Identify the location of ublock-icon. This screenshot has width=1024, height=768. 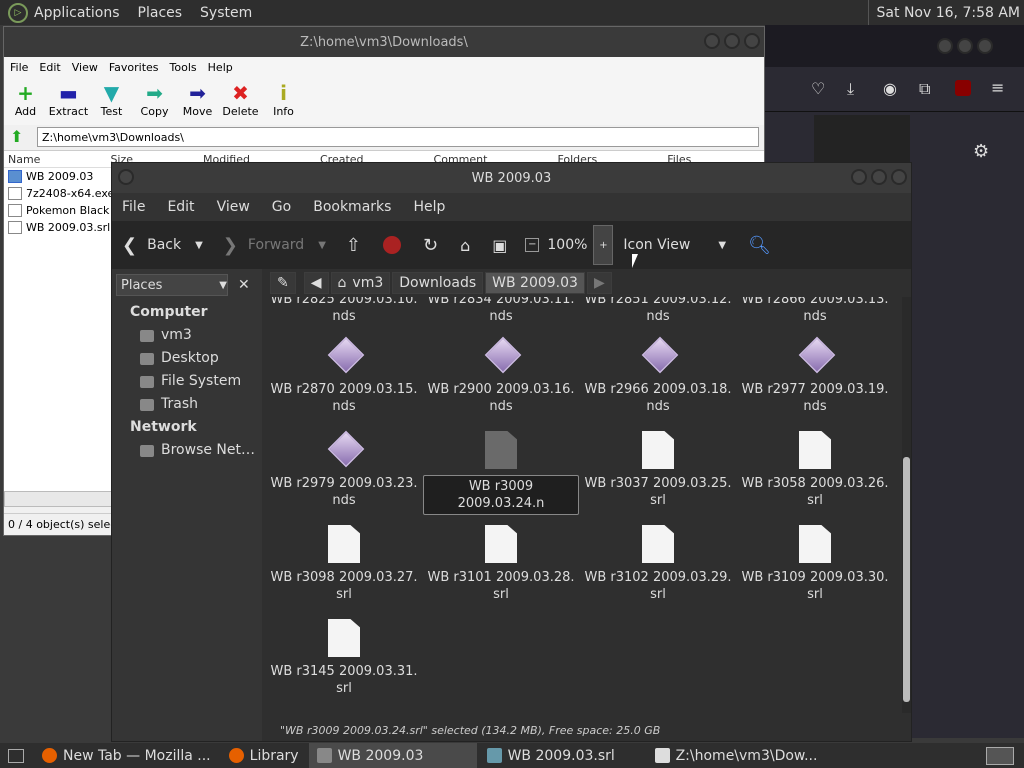
(963, 88).